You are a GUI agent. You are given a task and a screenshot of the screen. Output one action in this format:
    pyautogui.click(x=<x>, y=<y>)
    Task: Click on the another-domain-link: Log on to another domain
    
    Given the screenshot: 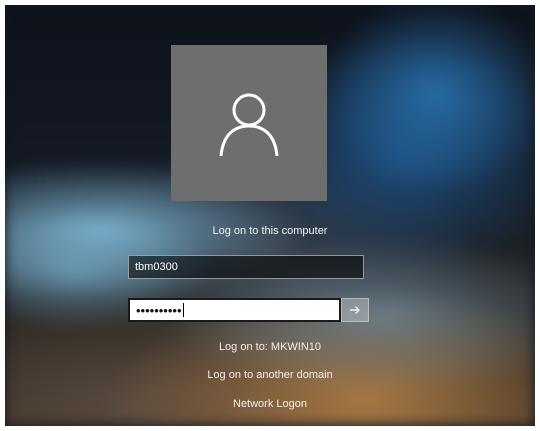 What is the action you would take?
    pyautogui.click(x=270, y=375)
    